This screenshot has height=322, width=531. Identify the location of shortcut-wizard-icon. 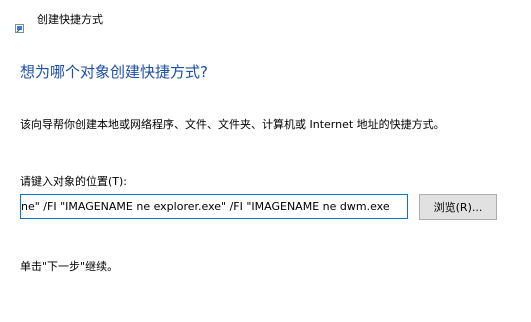
(19, 25).